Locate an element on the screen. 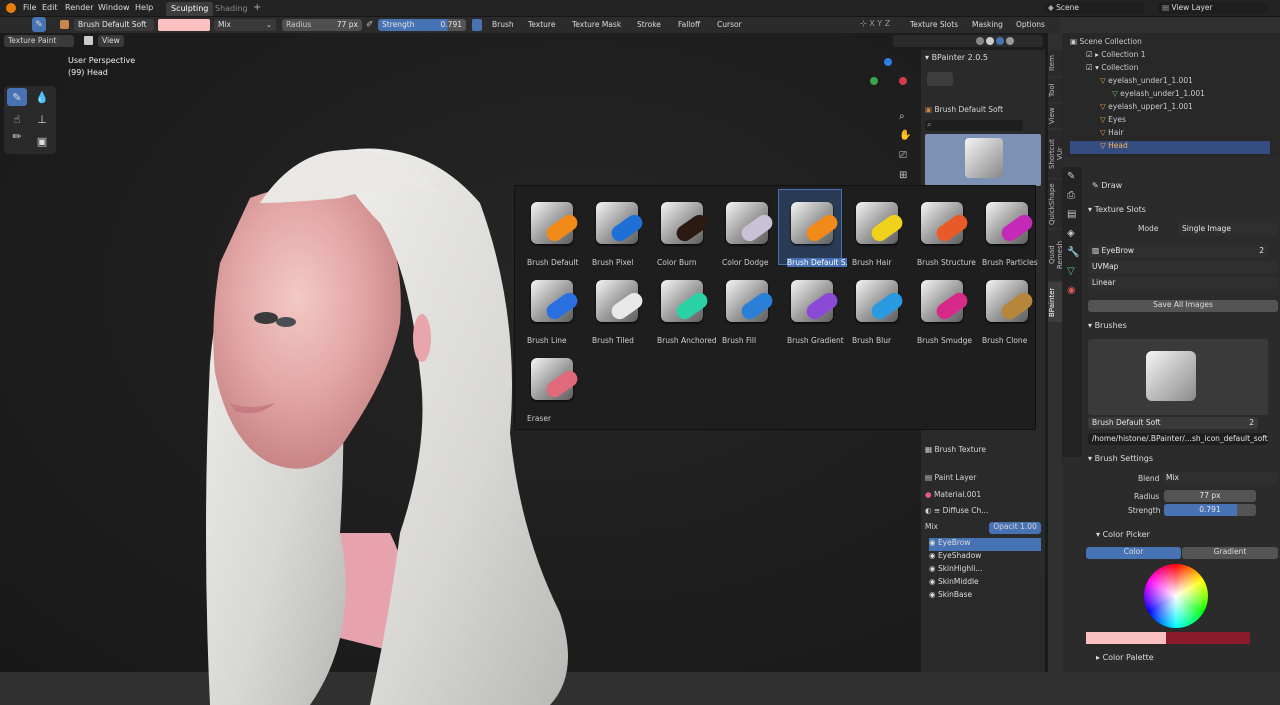 Image resolution: width=1280 pixels, height=705 pixels. brushes-header: ▾ Brushes is located at coordinates (1107, 325).